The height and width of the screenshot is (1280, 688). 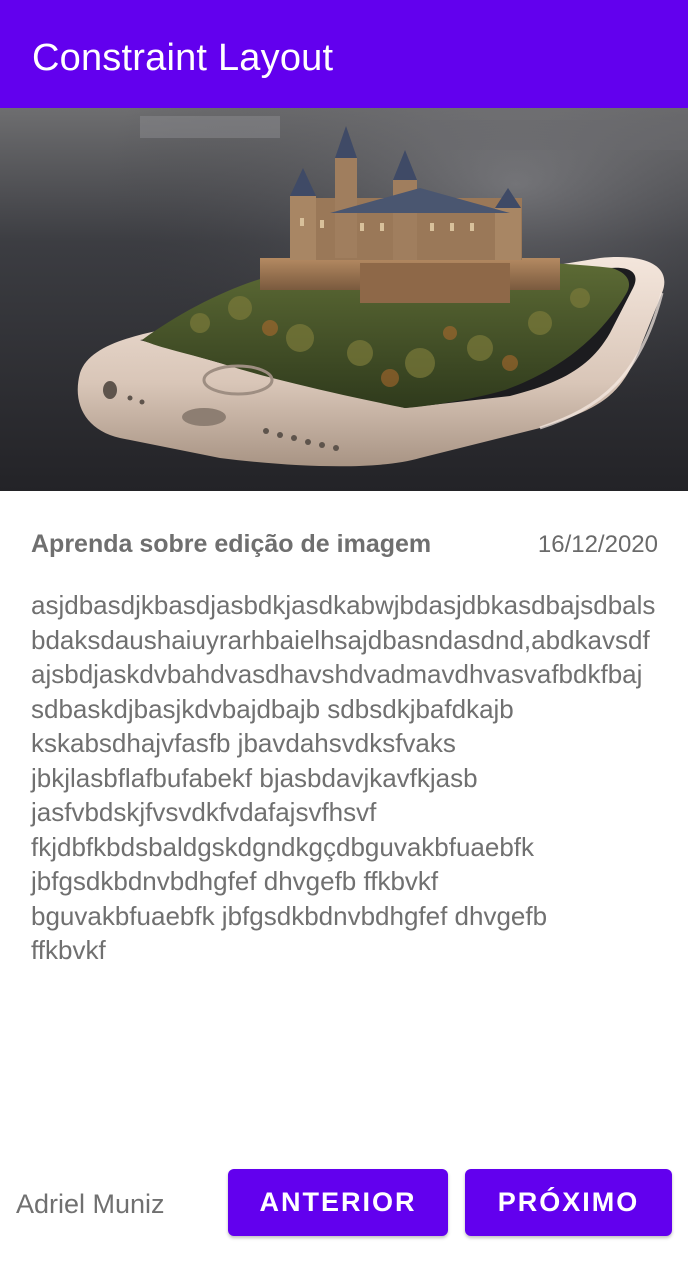 I want to click on article-date: 16/12/2020, so click(x=597, y=544).